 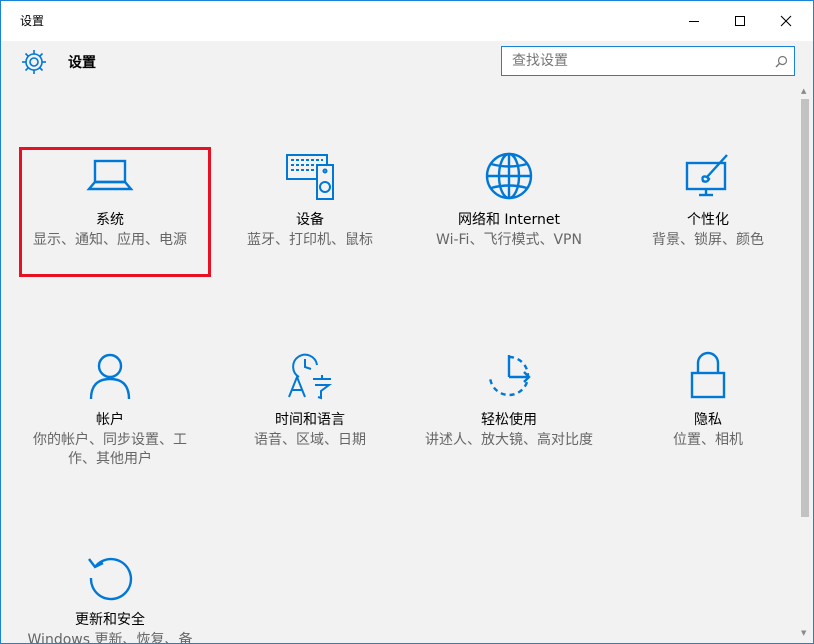 What do you see at coordinates (110, 449) in the screenshot?
I see `tile-accounts-description: 你的帐户、同步设置、工作、其他用户` at bounding box center [110, 449].